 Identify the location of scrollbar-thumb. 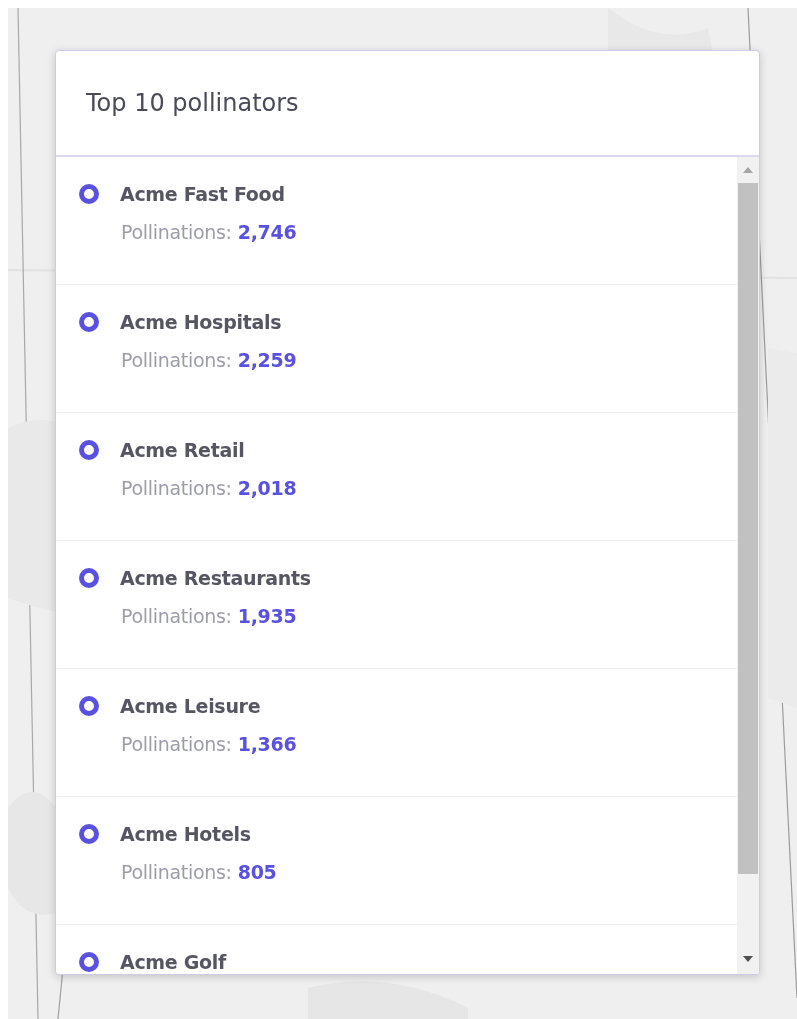
(748, 528).